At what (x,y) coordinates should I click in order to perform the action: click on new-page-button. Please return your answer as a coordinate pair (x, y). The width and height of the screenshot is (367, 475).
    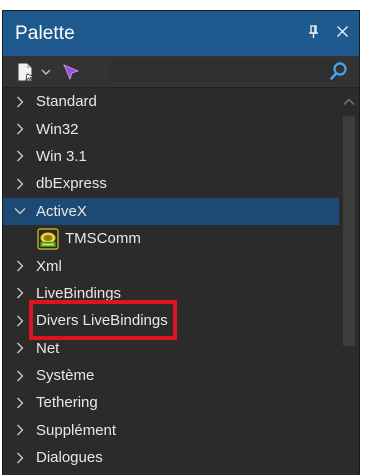
    Looking at the image, I should click on (26, 72).